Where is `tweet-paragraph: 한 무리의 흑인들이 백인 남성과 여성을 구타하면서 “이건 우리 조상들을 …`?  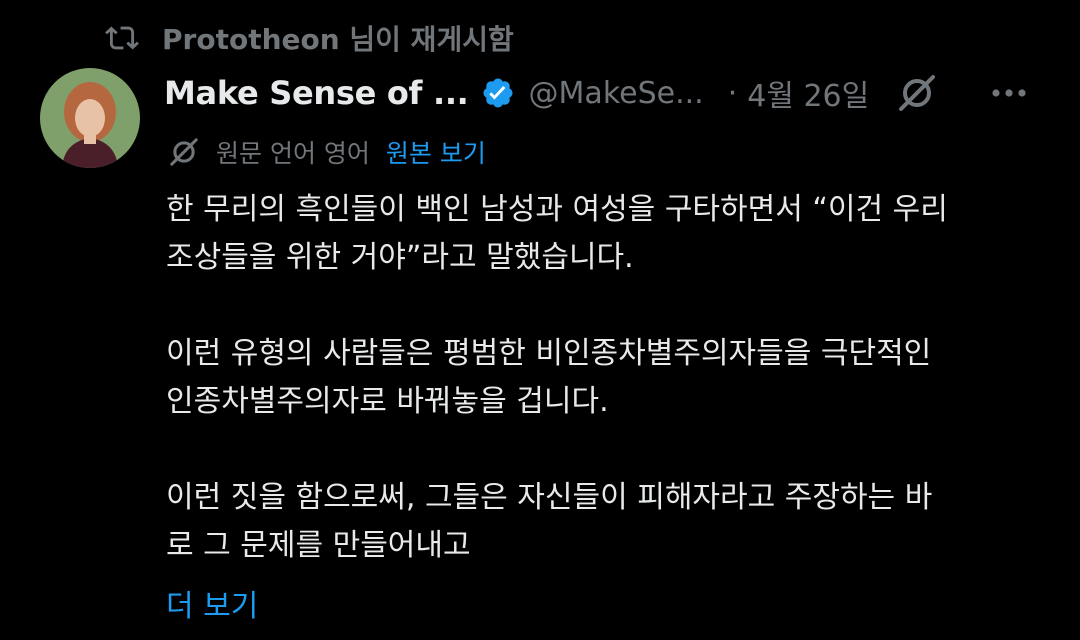
tweet-paragraph: 한 무리의 흑인들이 백인 남성과 여성을 구타하면서 “이건 우리 조상들을 … is located at coordinates (611, 234).